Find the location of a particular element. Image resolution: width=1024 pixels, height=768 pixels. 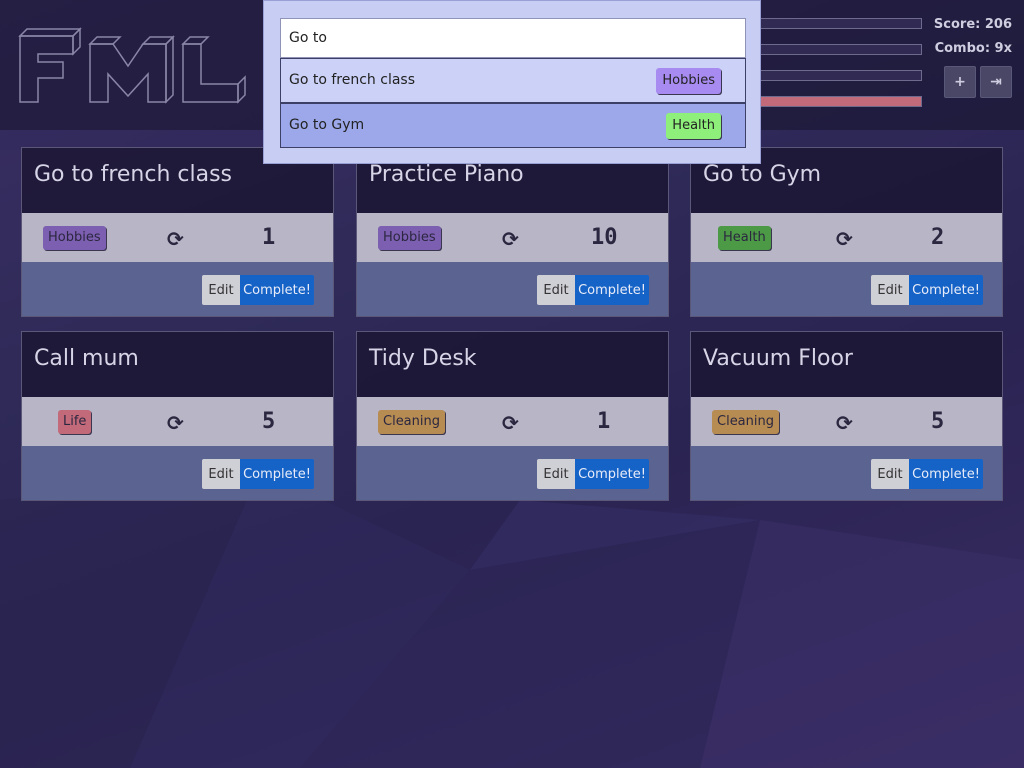

search-input: Go to is located at coordinates (513, 38).